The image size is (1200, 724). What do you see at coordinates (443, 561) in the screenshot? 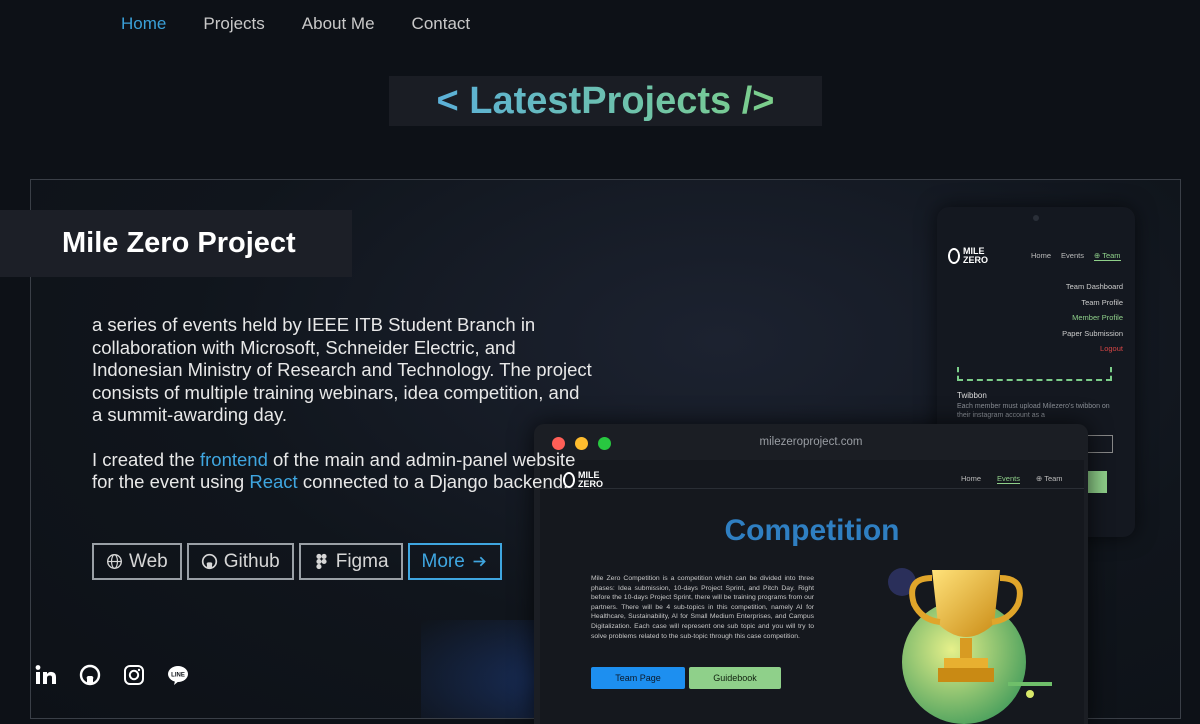
I see `more-button-label: More` at bounding box center [443, 561].